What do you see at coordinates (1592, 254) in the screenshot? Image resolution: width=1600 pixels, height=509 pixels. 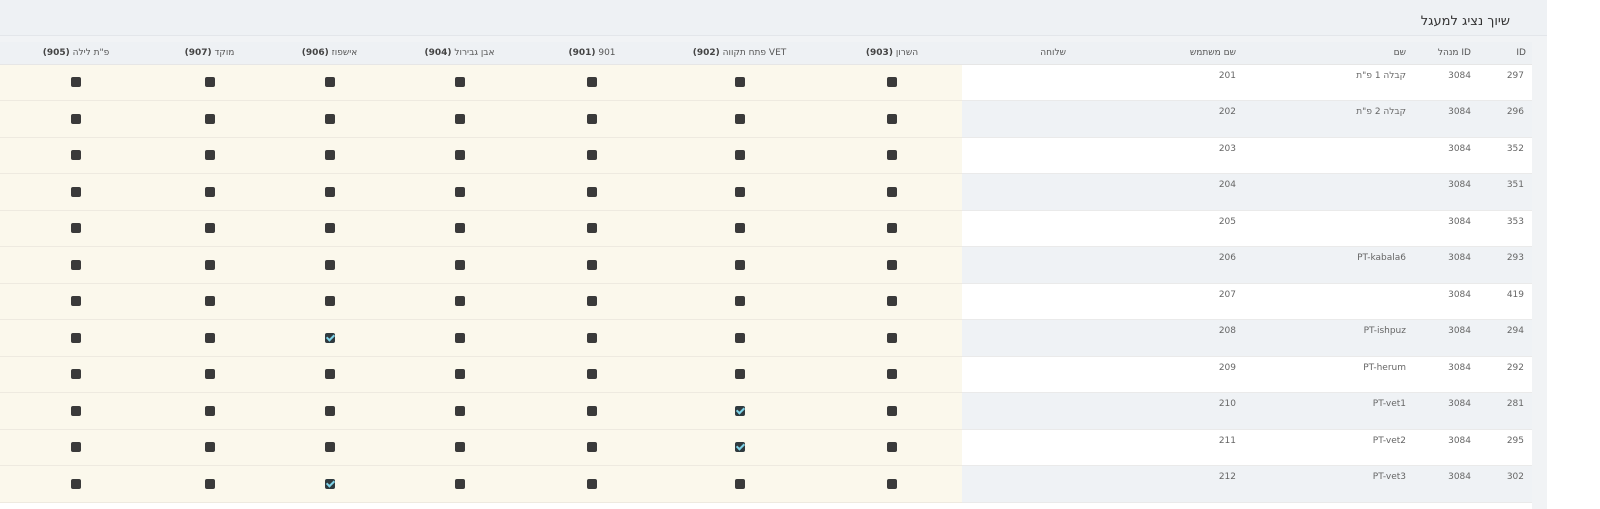 I see `page-scrollbar` at bounding box center [1592, 254].